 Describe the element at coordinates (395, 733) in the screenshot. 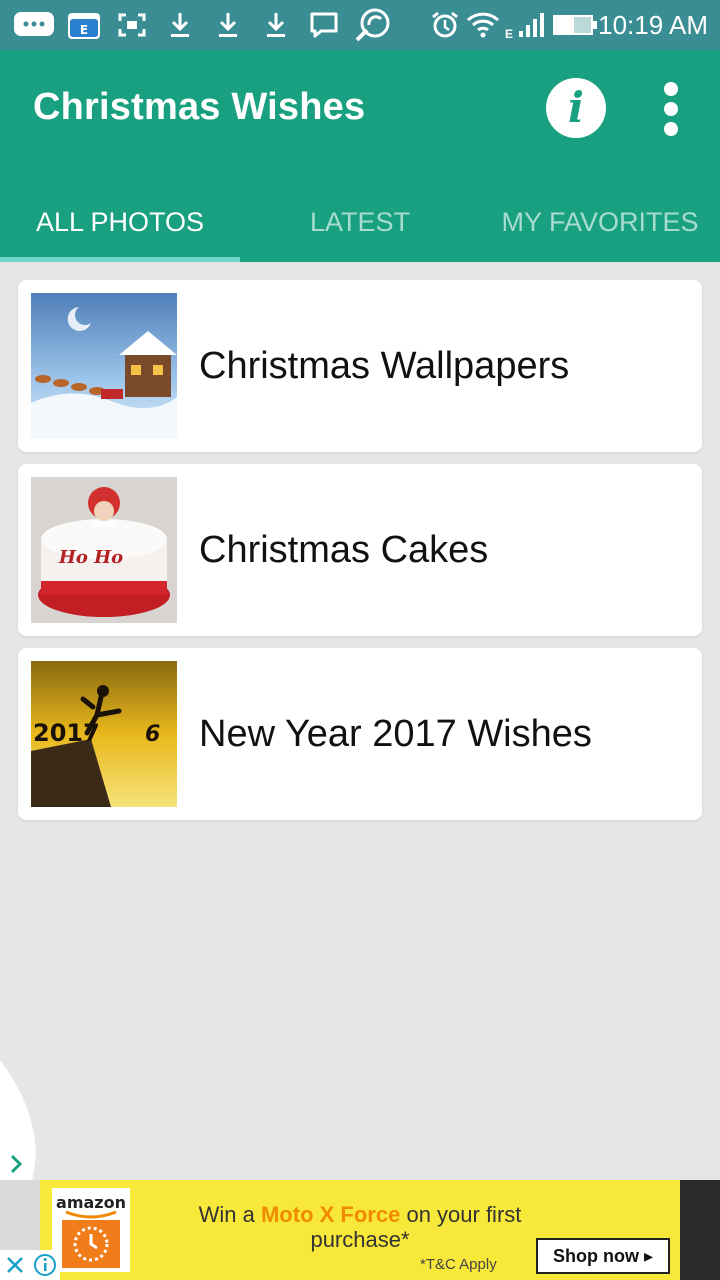

I see `category-label: New Year 2017 Wishes` at that location.